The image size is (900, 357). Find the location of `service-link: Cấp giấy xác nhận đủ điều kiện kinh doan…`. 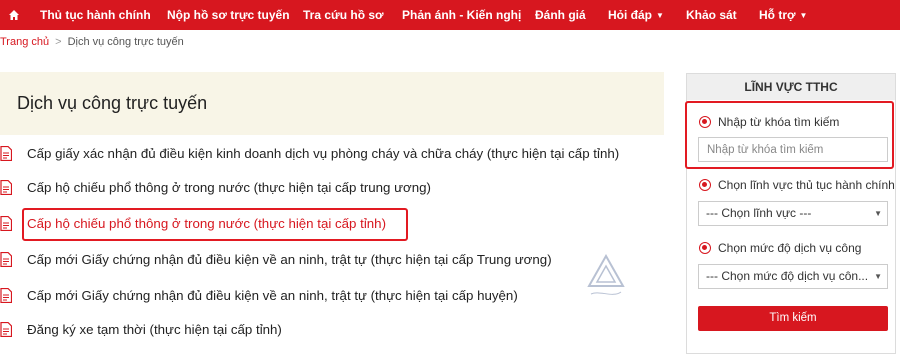

service-link: Cấp giấy xác nhận đủ điều kiện kinh doan… is located at coordinates (323, 153).